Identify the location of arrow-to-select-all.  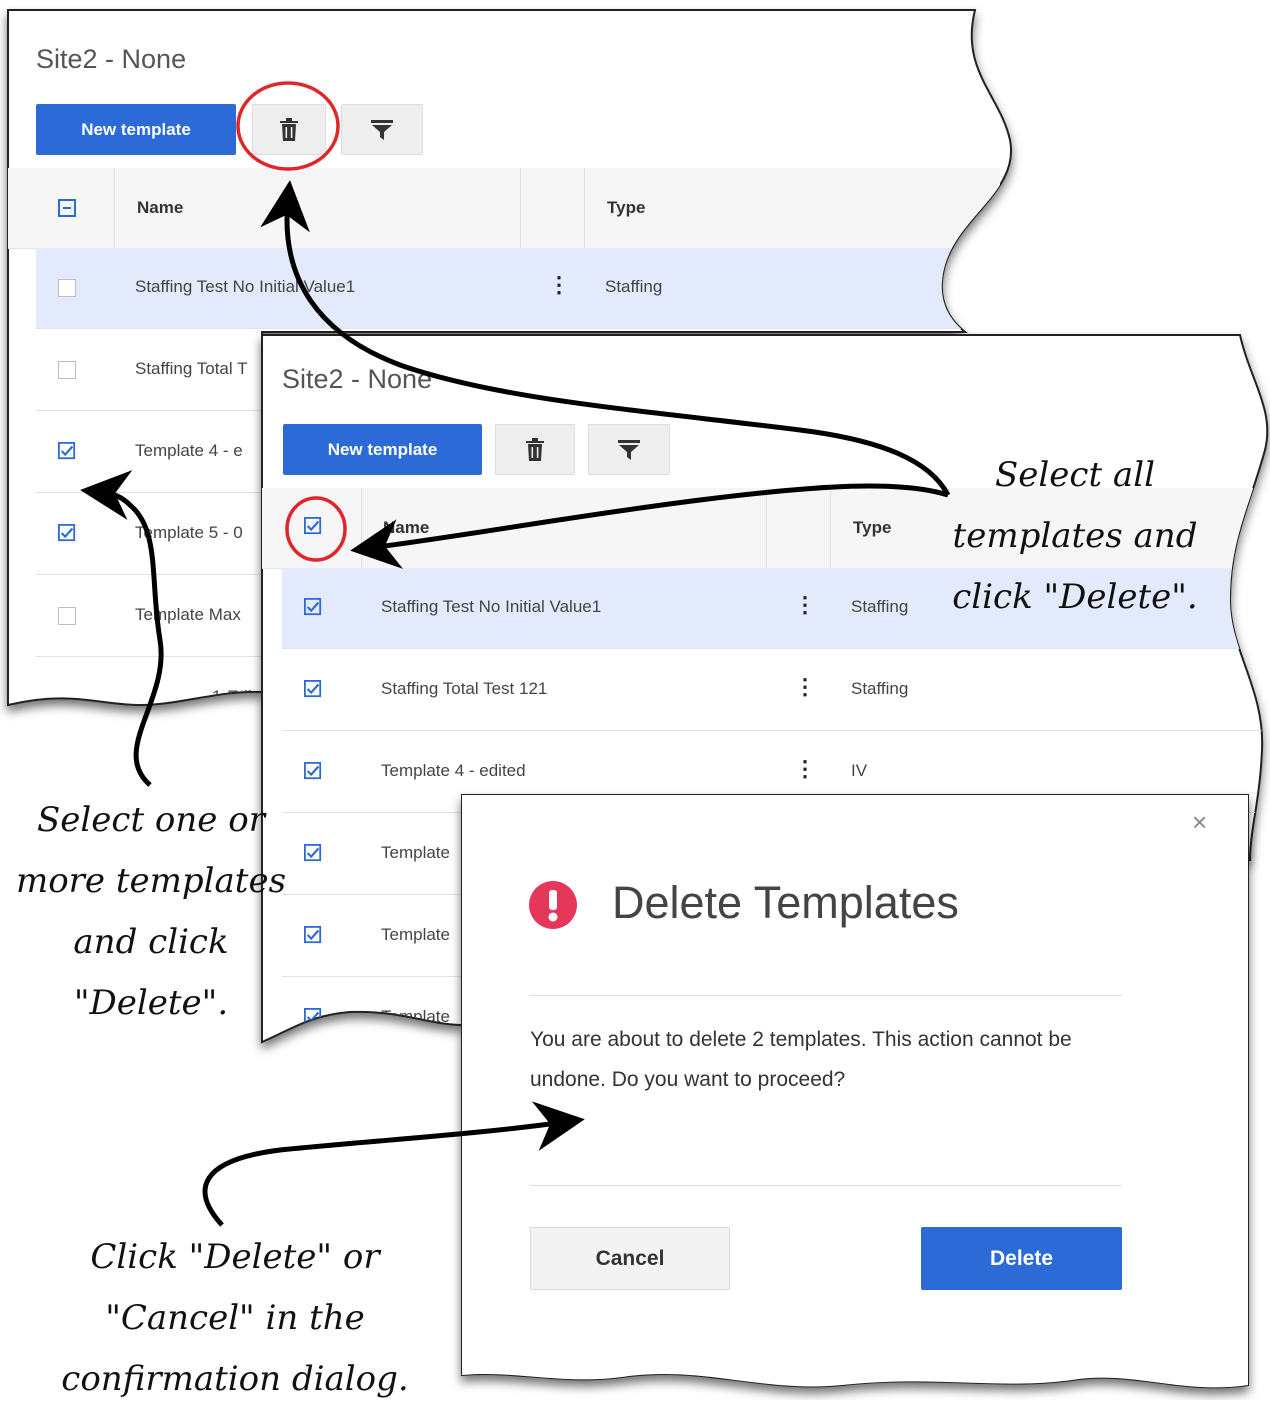
(649, 526).